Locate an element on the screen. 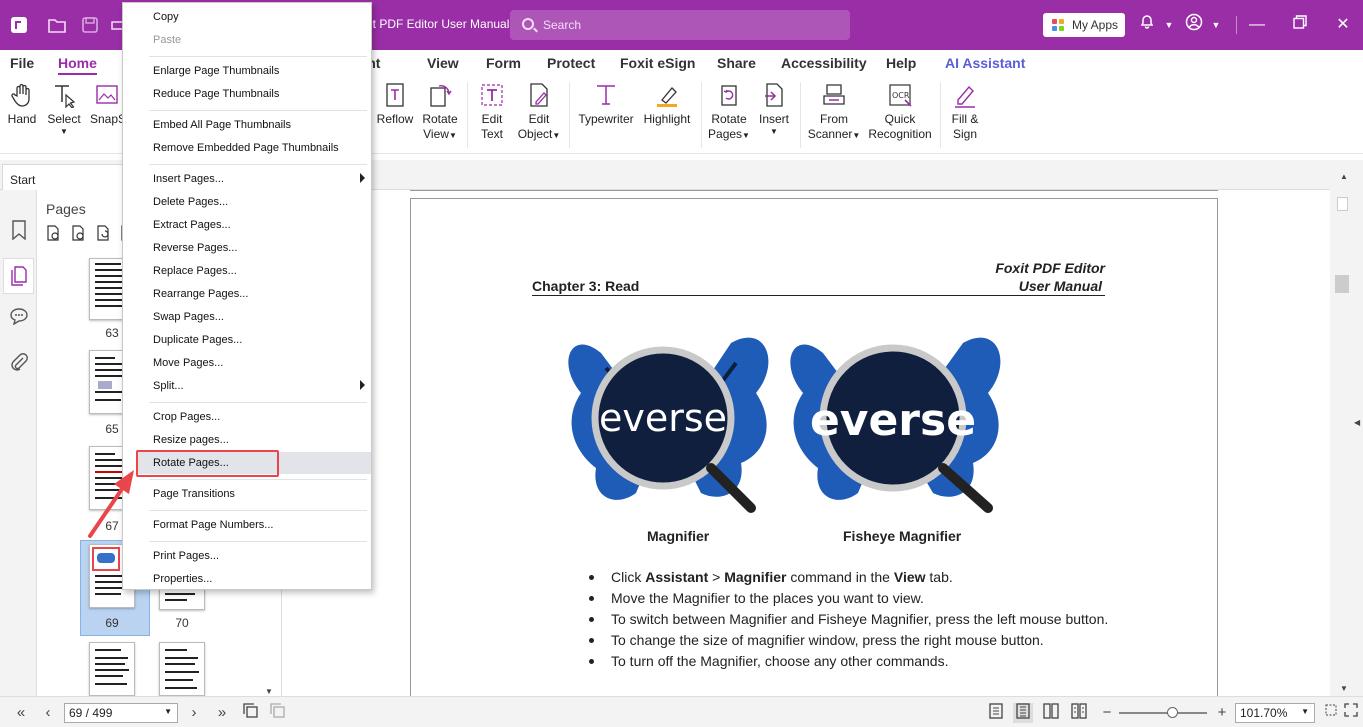 The height and width of the screenshot is (727, 1363). insert-button: Insert ▼ is located at coordinates (774, 109).